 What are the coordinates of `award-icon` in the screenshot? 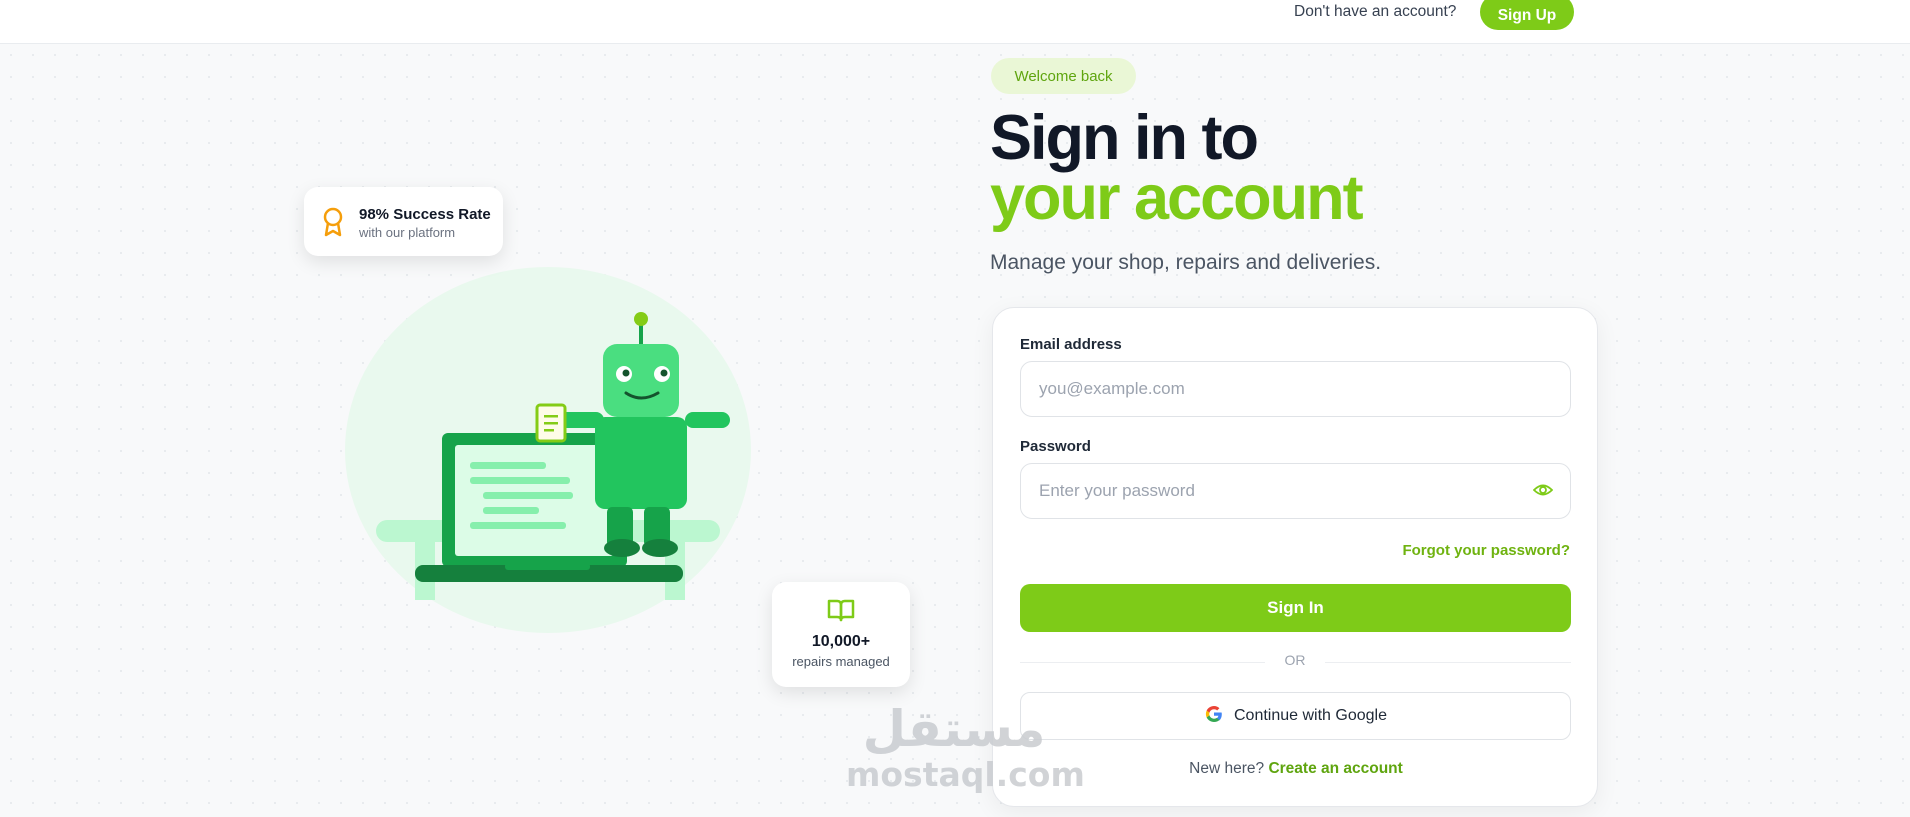 It's located at (333, 224).